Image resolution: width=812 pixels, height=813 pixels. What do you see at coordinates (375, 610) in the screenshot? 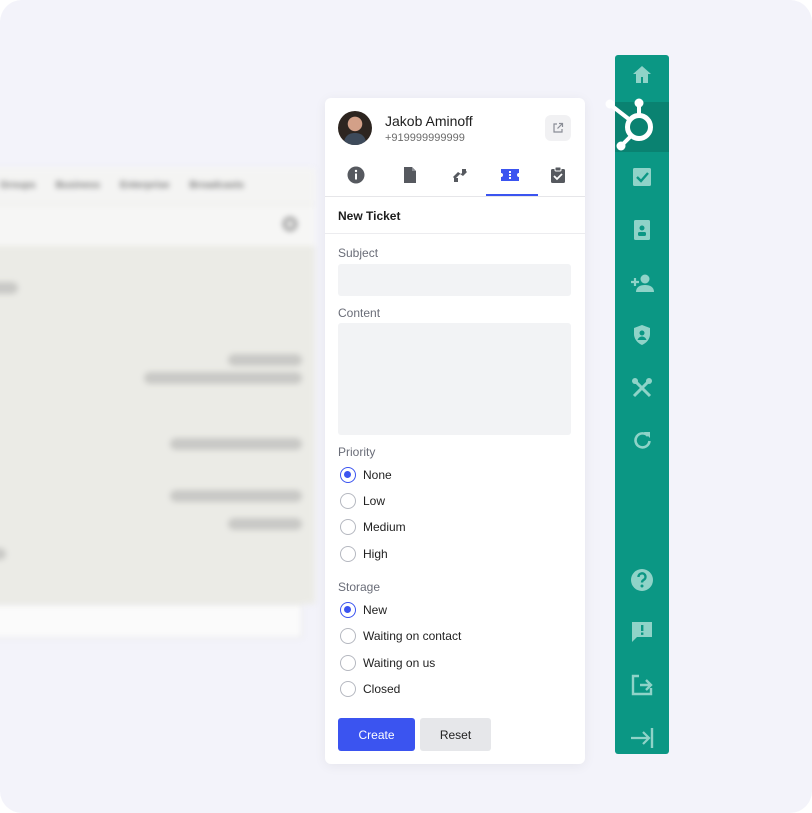
I see `radio-label: New` at bounding box center [375, 610].